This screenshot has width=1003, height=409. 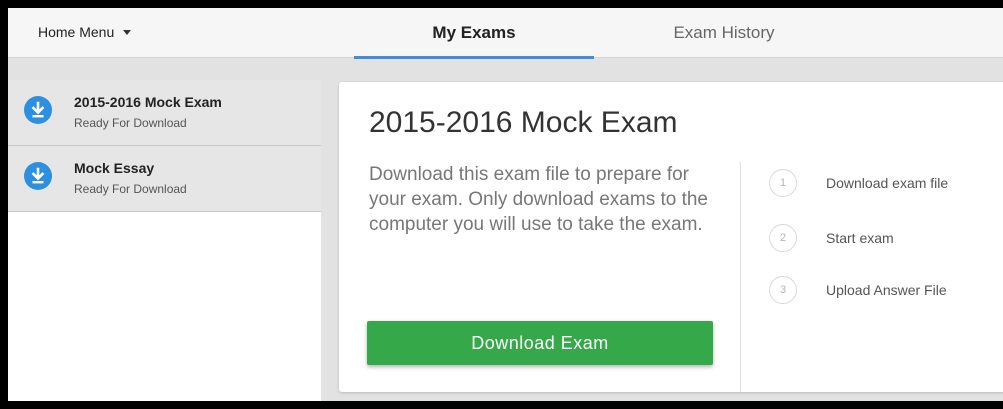 What do you see at coordinates (76, 32) in the screenshot?
I see `home-menu-label: Home Menu` at bounding box center [76, 32].